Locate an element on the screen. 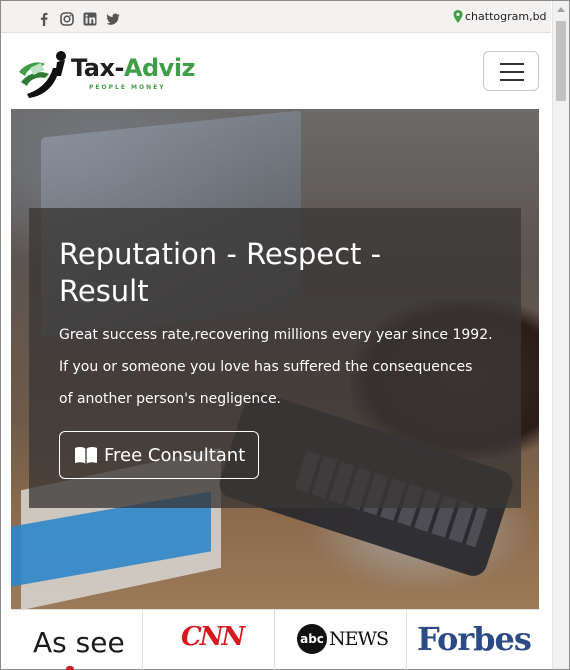 This screenshot has height=670, width=570. facebook-icon is located at coordinates (44, 19).